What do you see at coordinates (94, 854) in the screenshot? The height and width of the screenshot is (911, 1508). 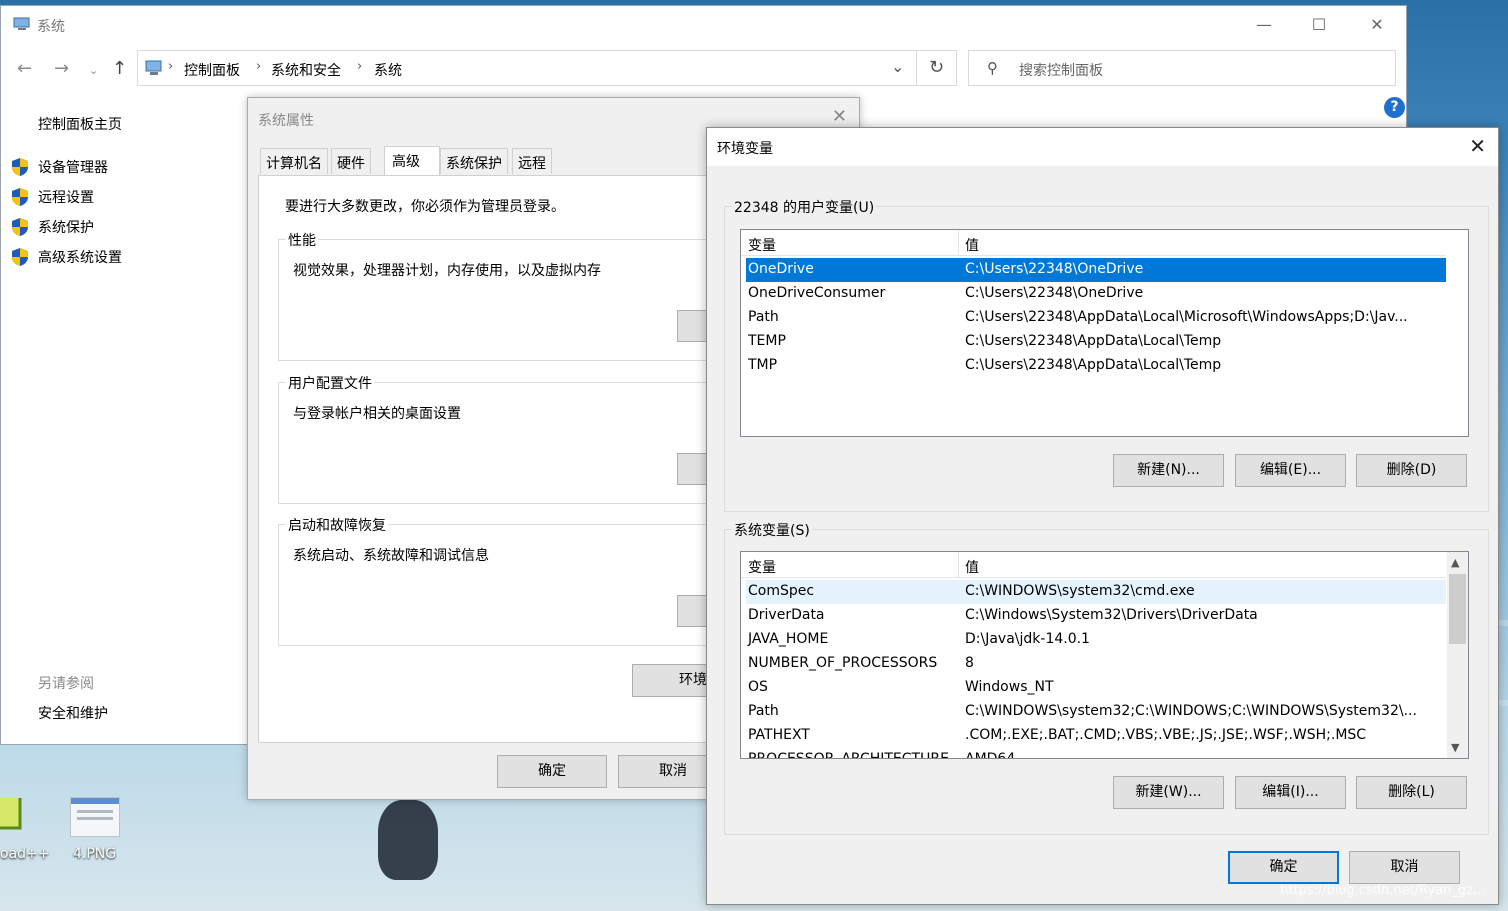 I see `desktop-icon-label: 4.PNG` at bounding box center [94, 854].